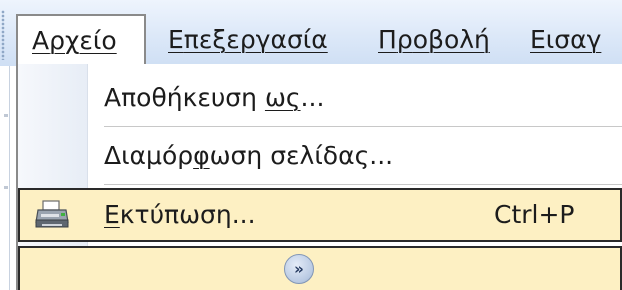  I want to click on menubar-grip-handle, so click(3, 35).